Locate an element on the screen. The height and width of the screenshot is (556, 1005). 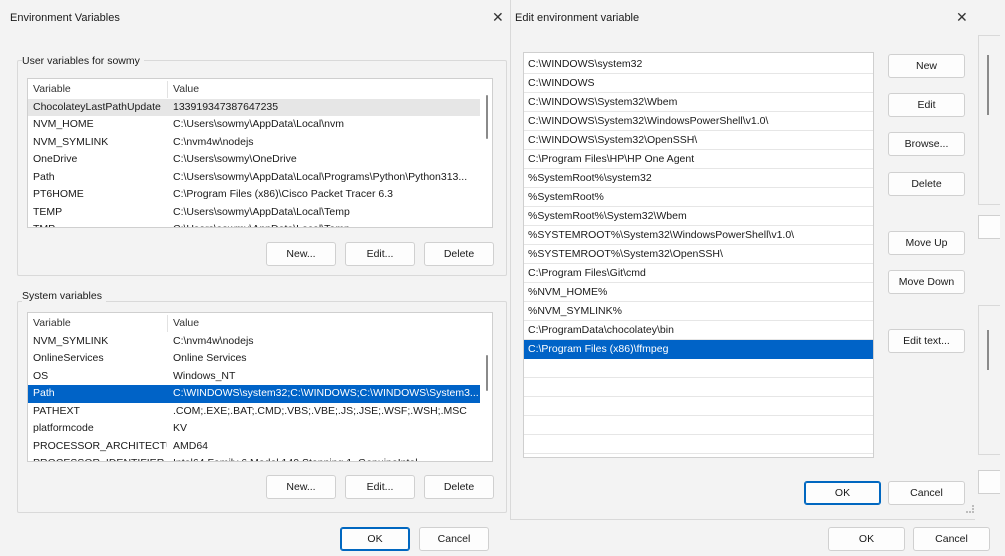
env-close-icon: ✕ is located at coordinates (498, 17).